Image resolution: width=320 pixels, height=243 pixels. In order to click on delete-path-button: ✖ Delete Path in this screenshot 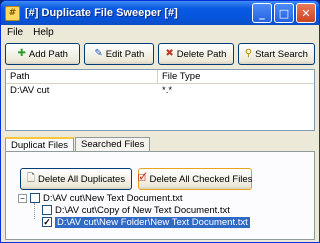, I will do `click(196, 54)`.